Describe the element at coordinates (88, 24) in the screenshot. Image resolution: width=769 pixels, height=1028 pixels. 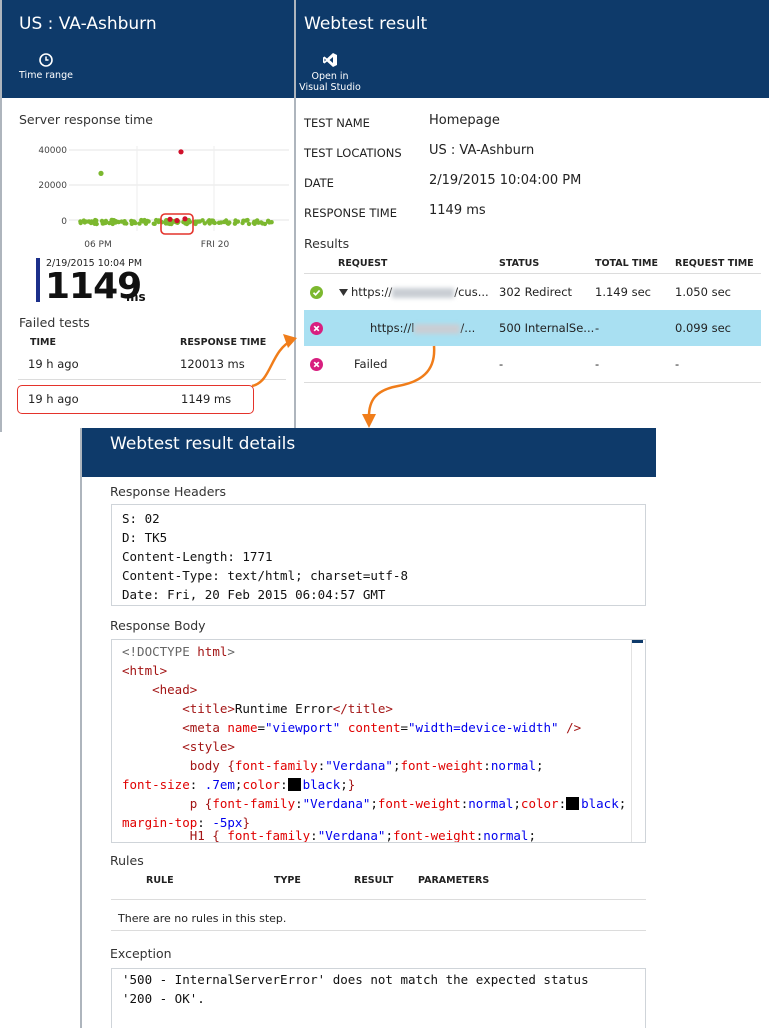
I see `blade-title: US : VA-Ashburn` at that location.